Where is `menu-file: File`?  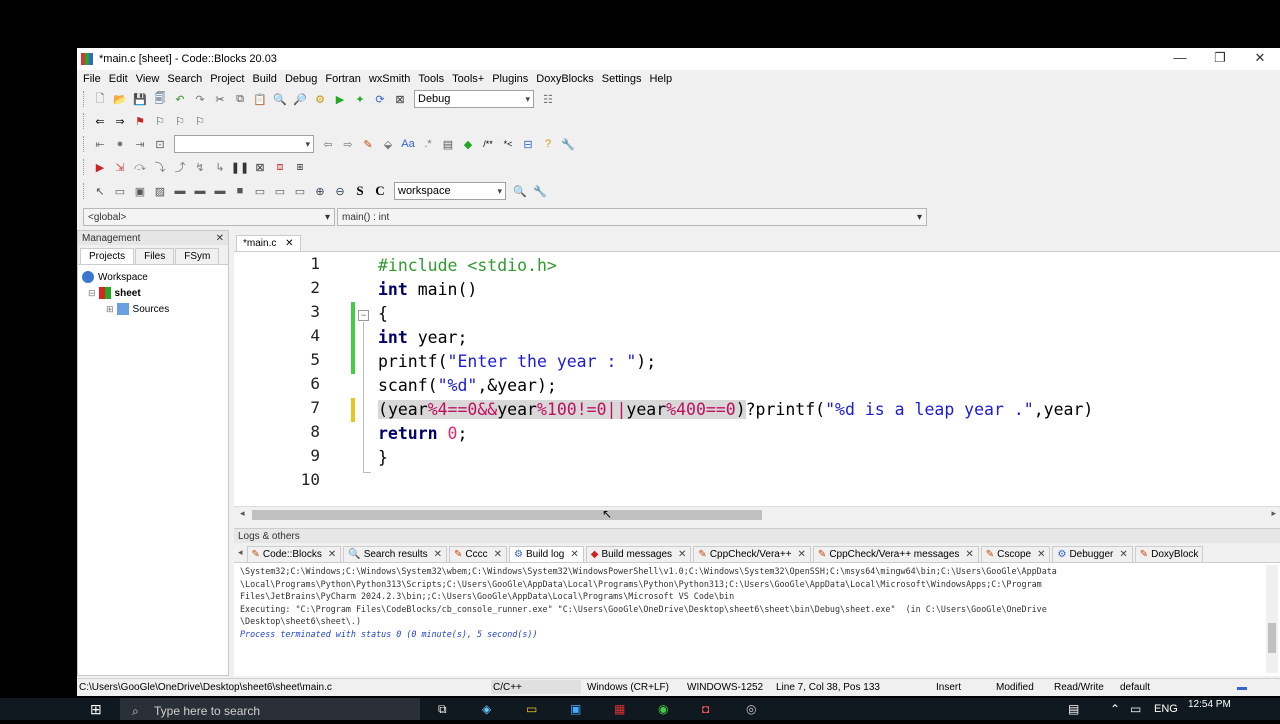
menu-file: File is located at coordinates (94, 79).